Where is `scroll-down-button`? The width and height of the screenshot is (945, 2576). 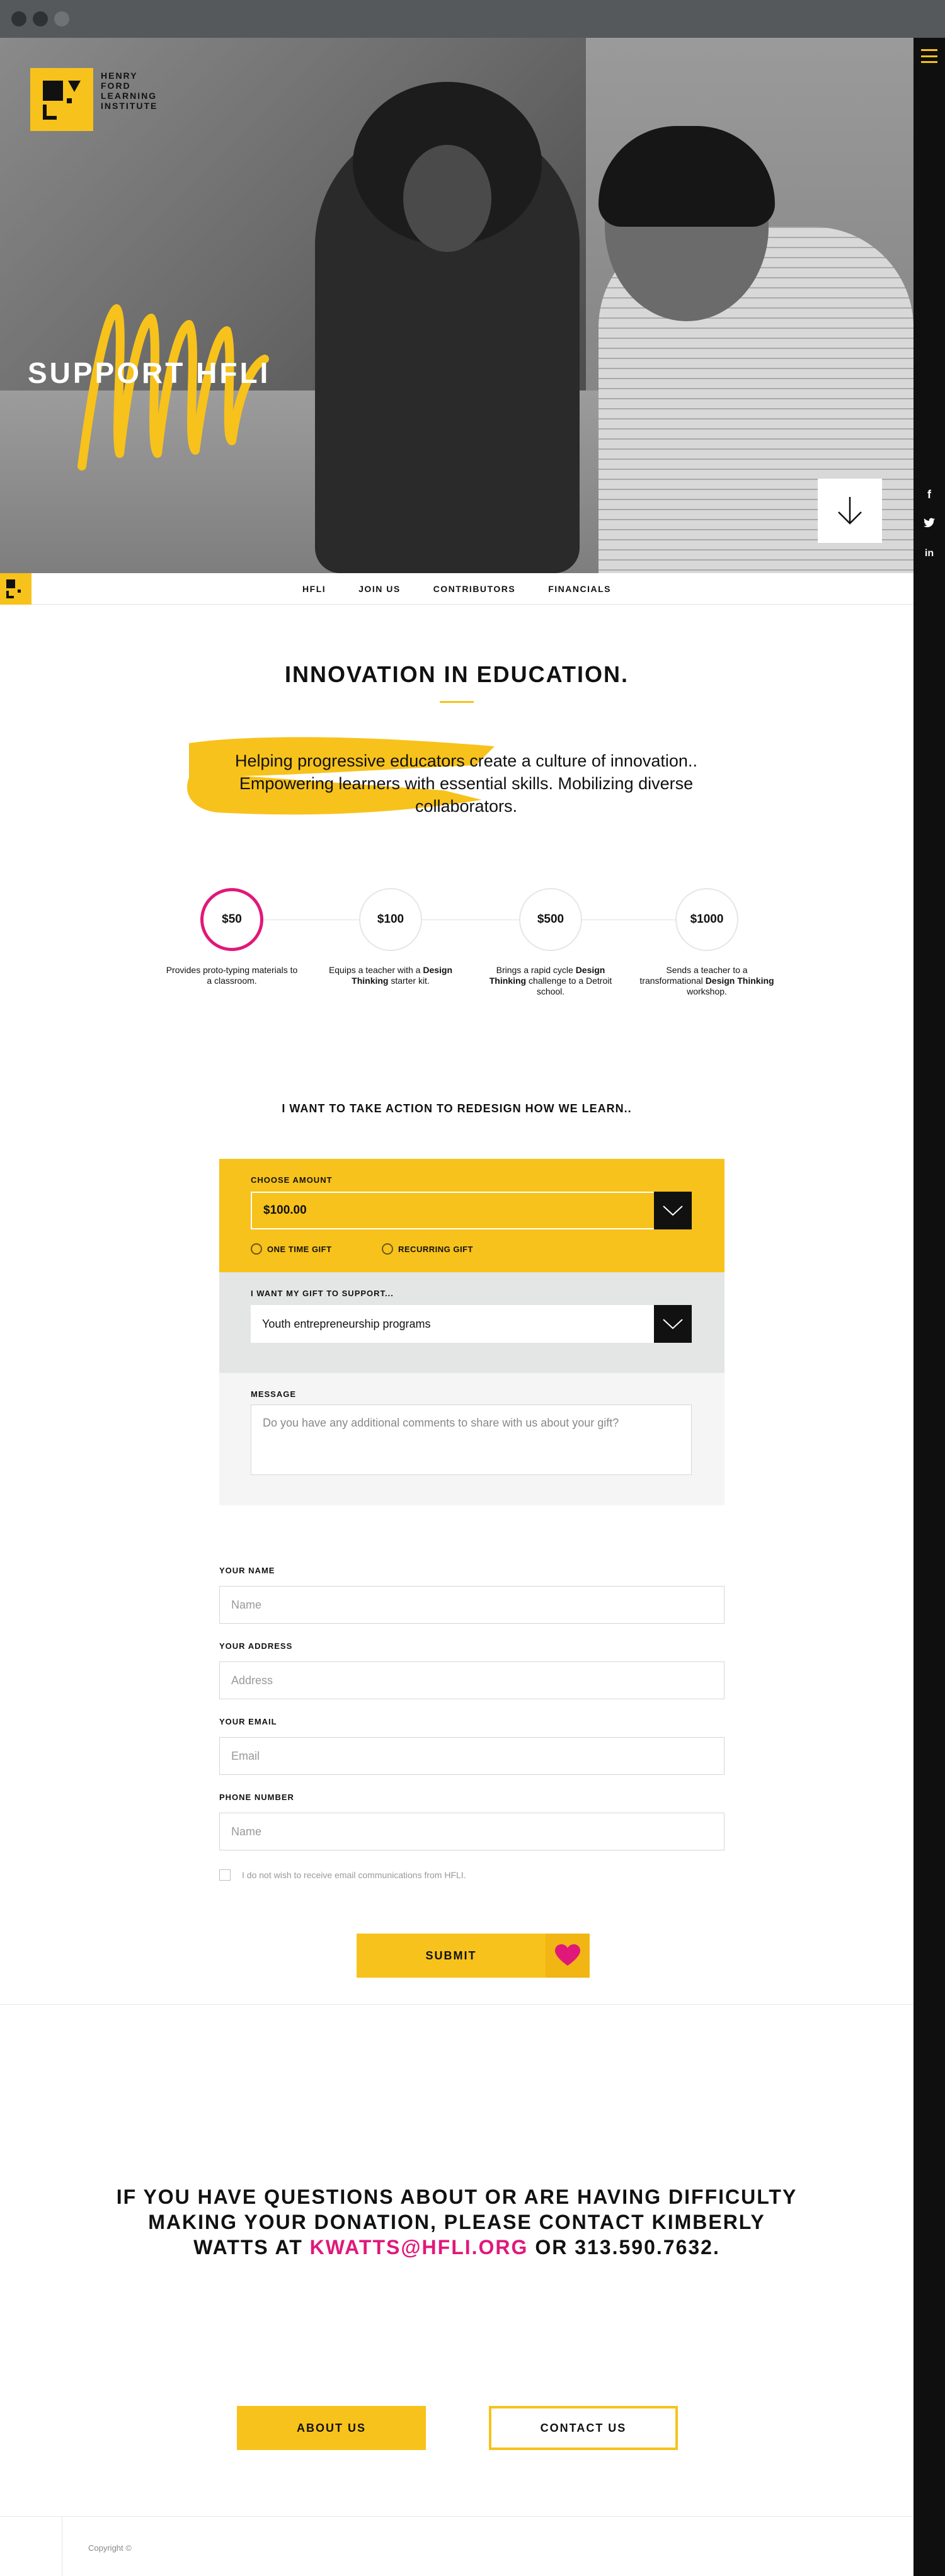 scroll-down-button is located at coordinates (850, 511).